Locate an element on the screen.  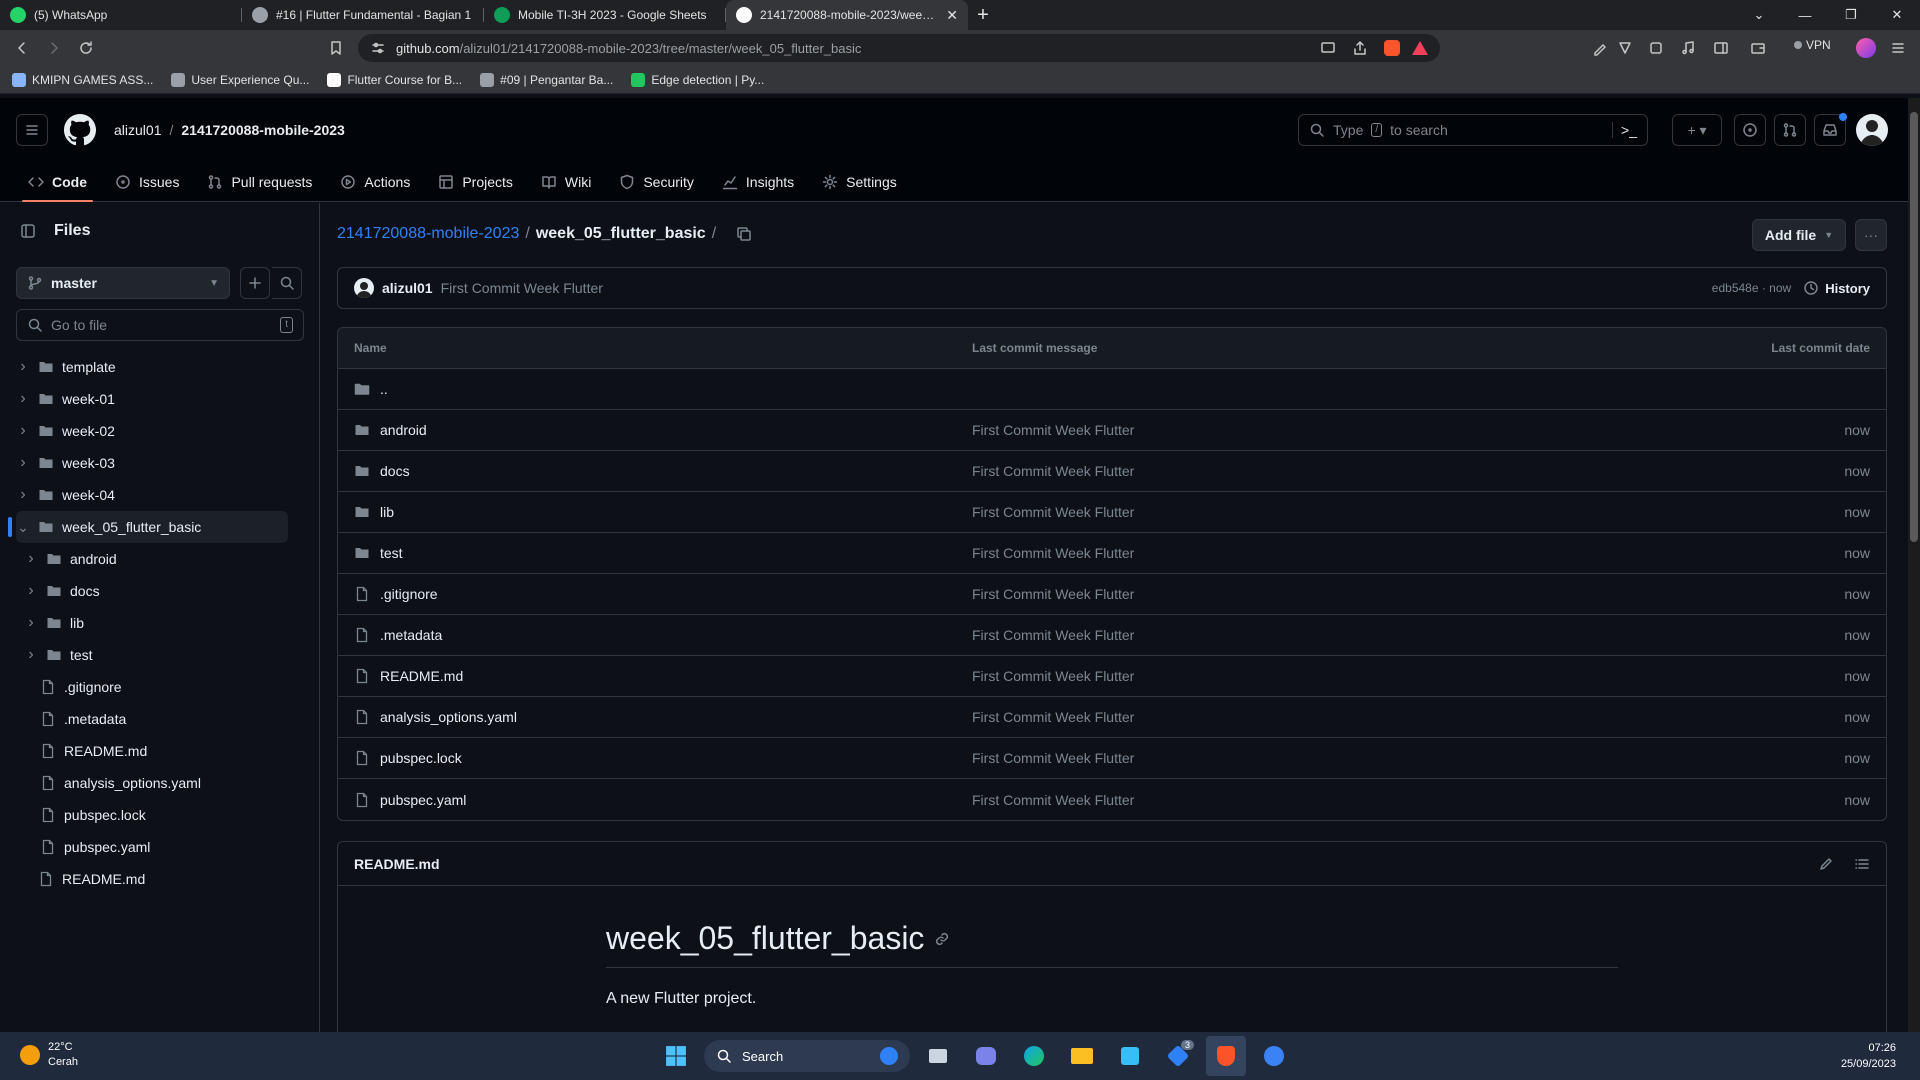
system-clock: 07:26 25/09/2023 is located at coordinates (1868, 1056).